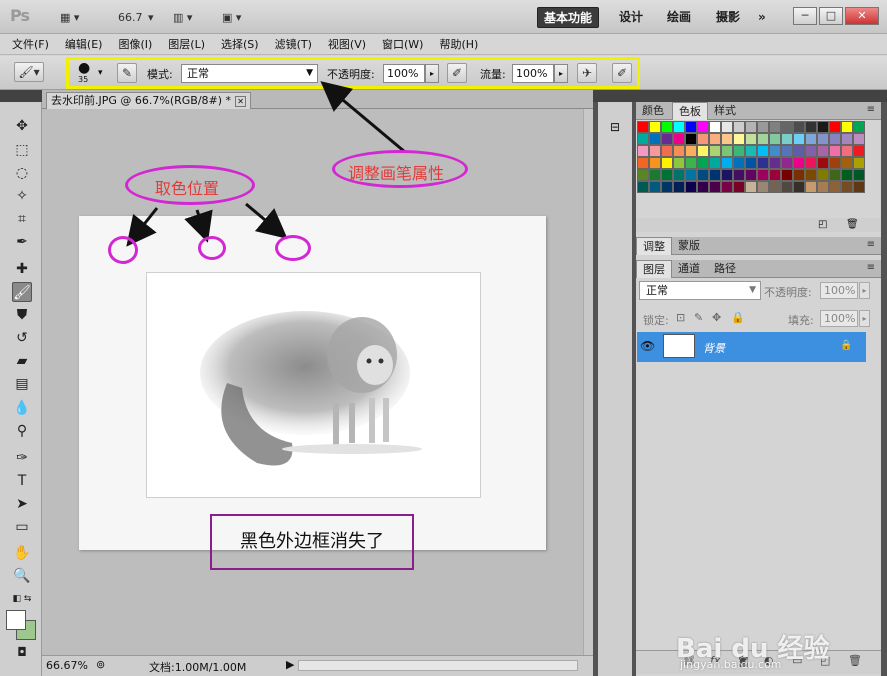  Describe the element at coordinates (363, 117) in the screenshot. I see `arrow-brush-props` at that location.